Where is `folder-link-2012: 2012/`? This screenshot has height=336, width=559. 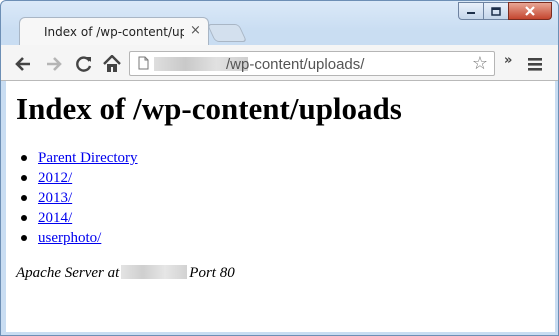
folder-link-2012: 2012/ is located at coordinates (55, 178).